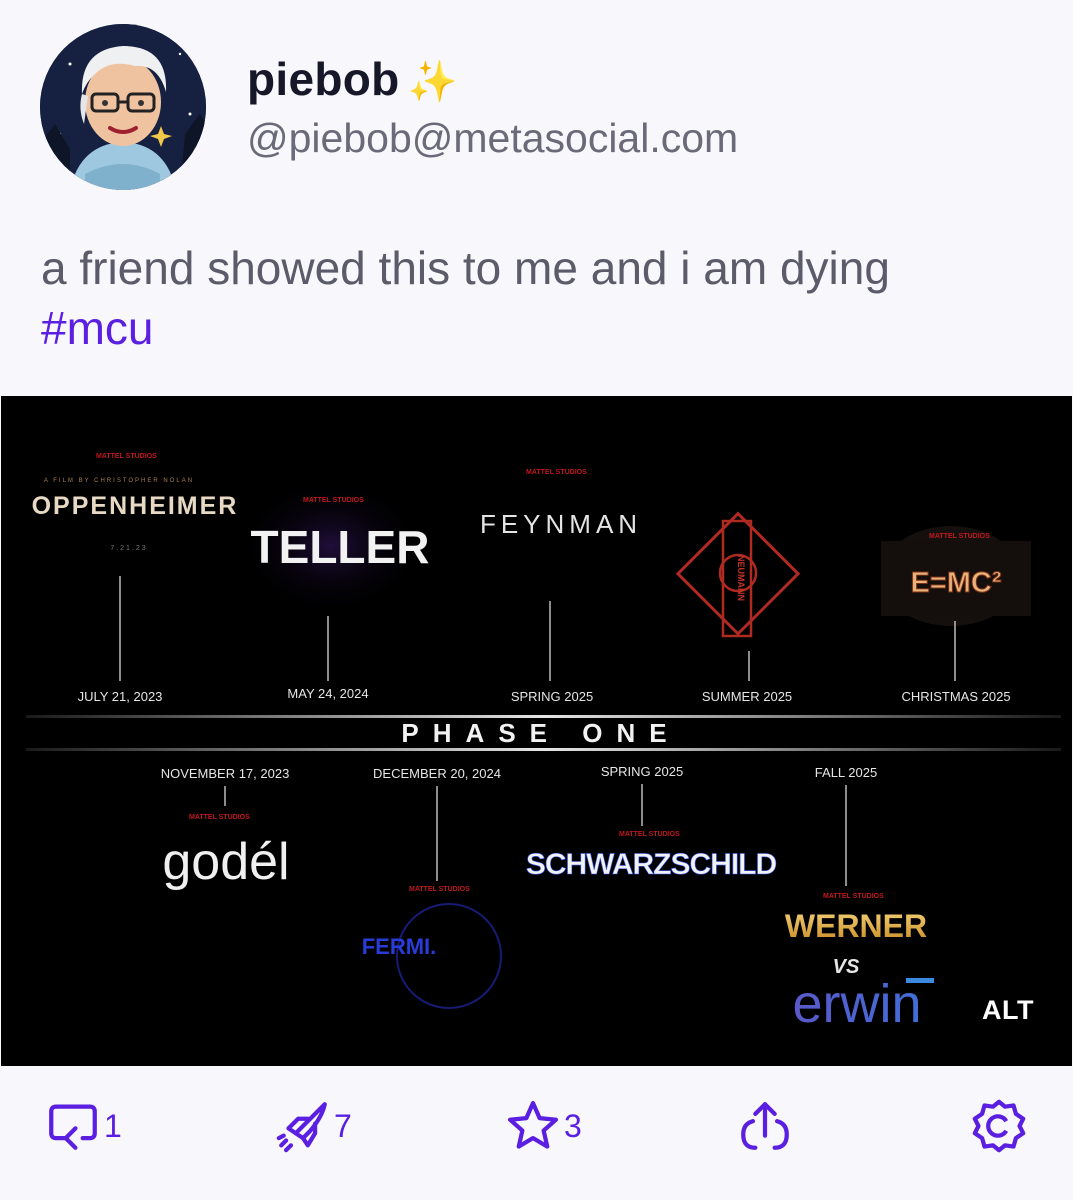  I want to click on boost-count: 7, so click(343, 1125).